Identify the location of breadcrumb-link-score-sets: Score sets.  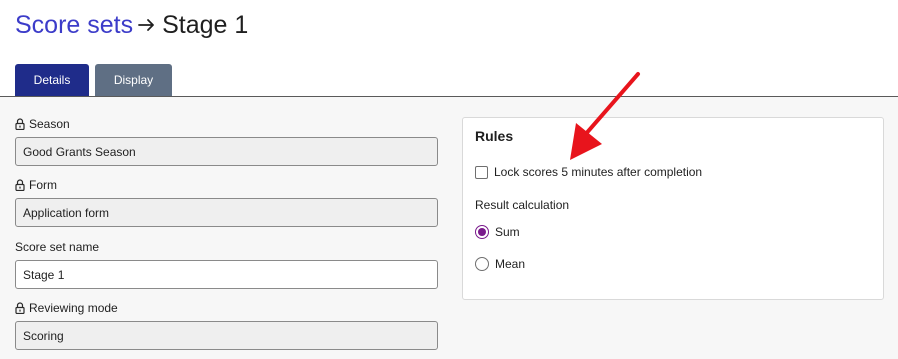
(74, 25).